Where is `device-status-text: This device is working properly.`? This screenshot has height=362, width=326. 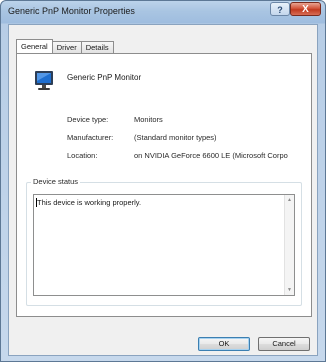 device-status-text: This device is working properly. is located at coordinates (89, 202).